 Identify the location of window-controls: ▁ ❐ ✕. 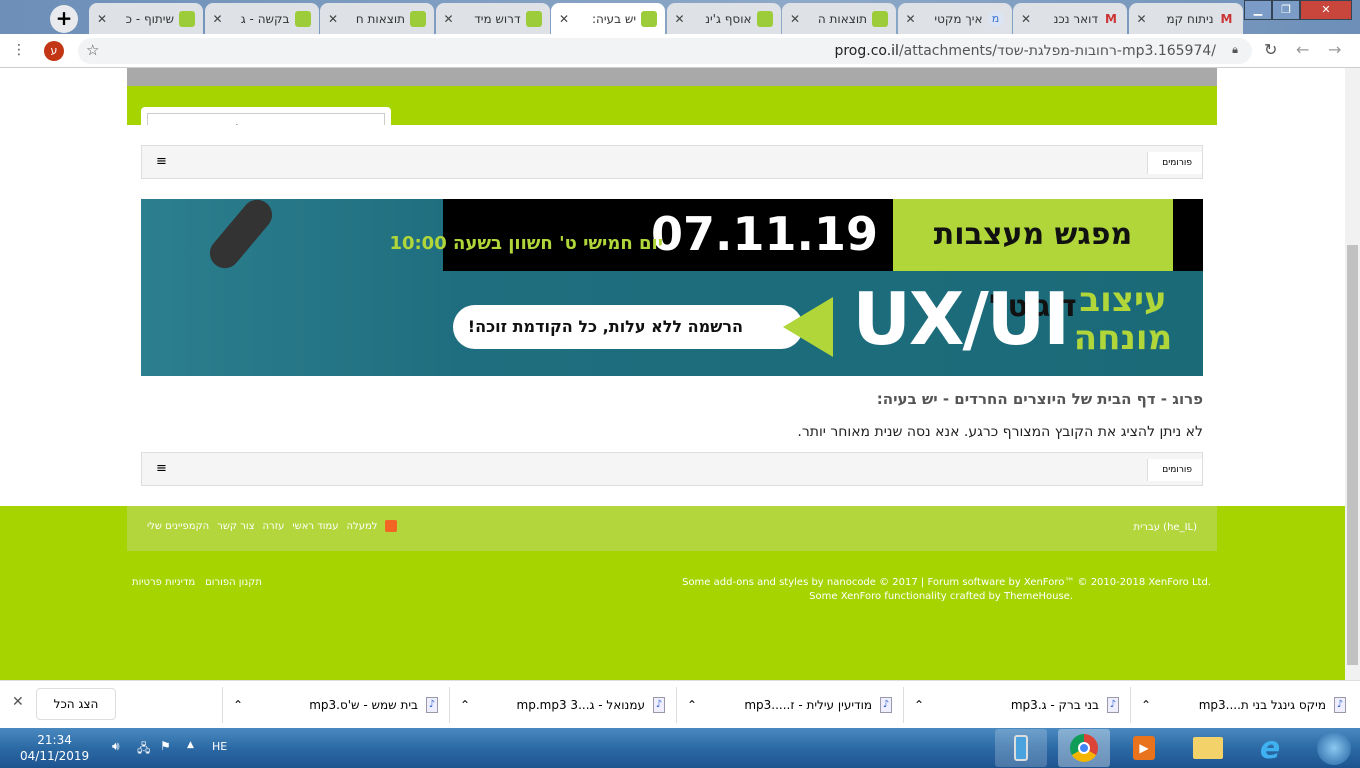
(1300, 10).